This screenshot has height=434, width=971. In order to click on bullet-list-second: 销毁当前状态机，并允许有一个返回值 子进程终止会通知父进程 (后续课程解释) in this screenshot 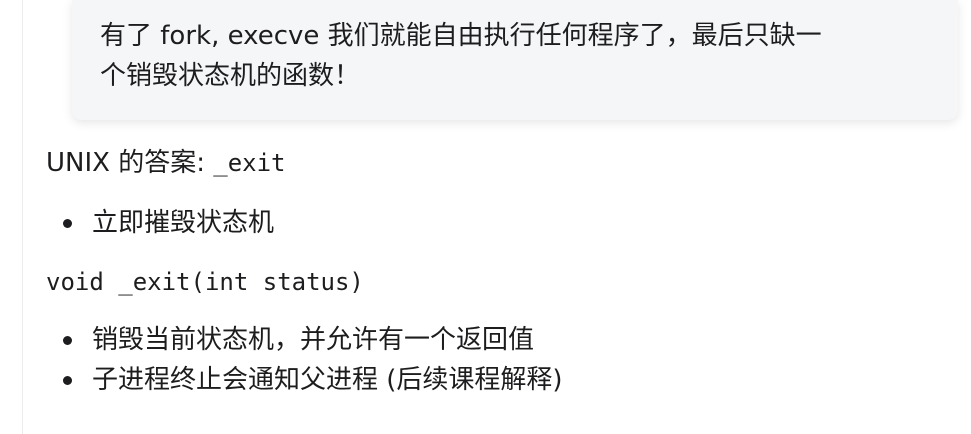, I will do `click(311, 360)`.